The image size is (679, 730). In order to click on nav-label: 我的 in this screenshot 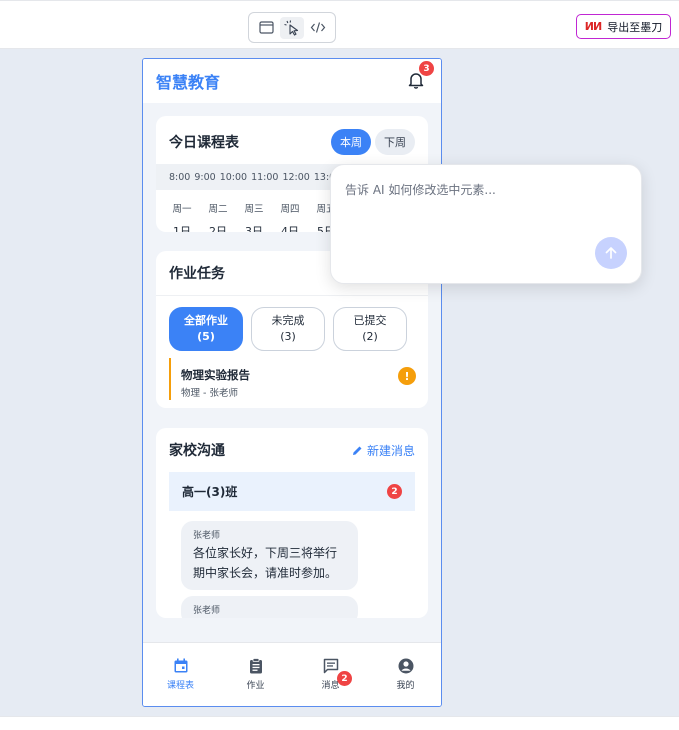, I will do `click(405, 686)`.